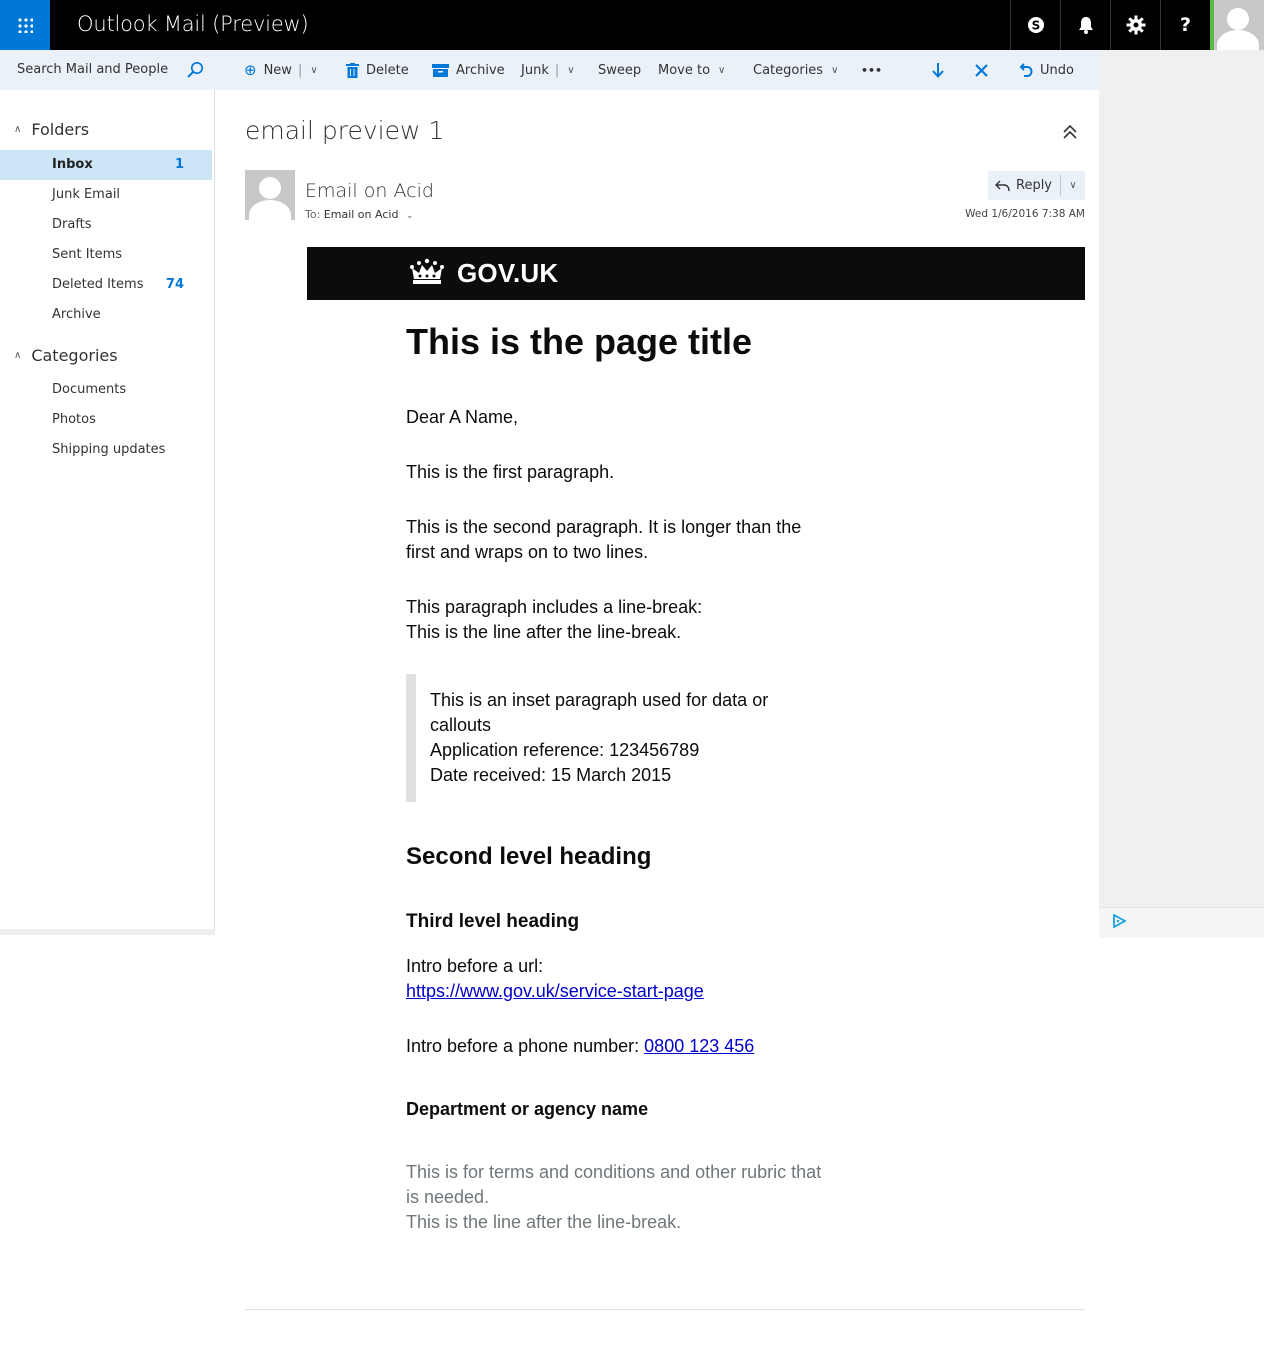 This screenshot has height=1358, width=1264. What do you see at coordinates (507, 273) in the screenshot?
I see `govuk-wordmark: GOV.UK` at bounding box center [507, 273].